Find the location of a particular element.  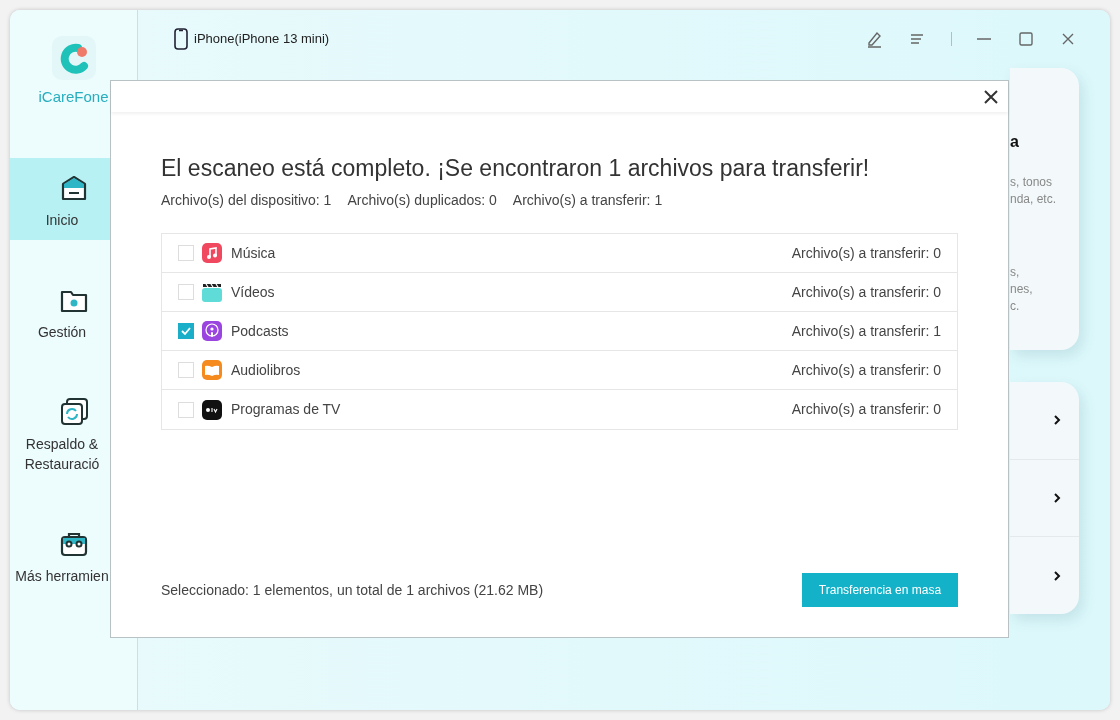

list-row: Música Archivo(s) a transferir: 0 is located at coordinates (559, 253).